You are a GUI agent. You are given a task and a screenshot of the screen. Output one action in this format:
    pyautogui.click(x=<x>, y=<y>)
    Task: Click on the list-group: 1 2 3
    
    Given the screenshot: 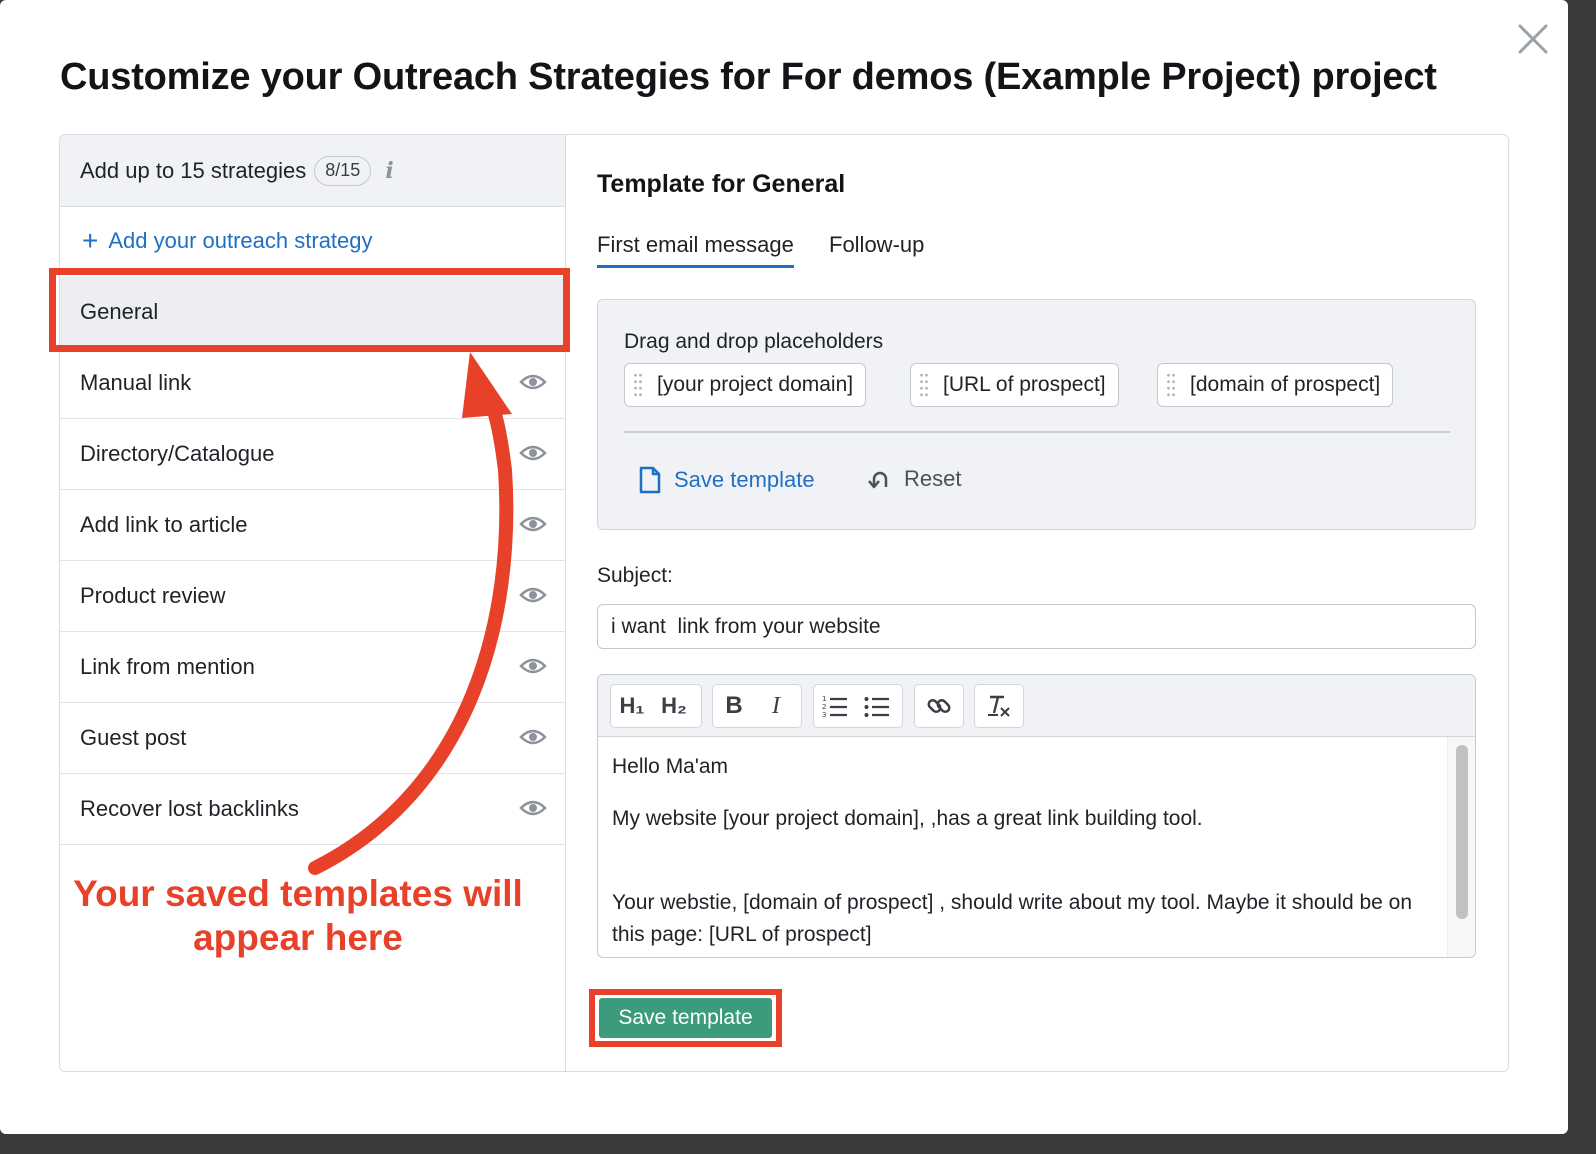 What is the action you would take?
    pyautogui.click(x=858, y=706)
    